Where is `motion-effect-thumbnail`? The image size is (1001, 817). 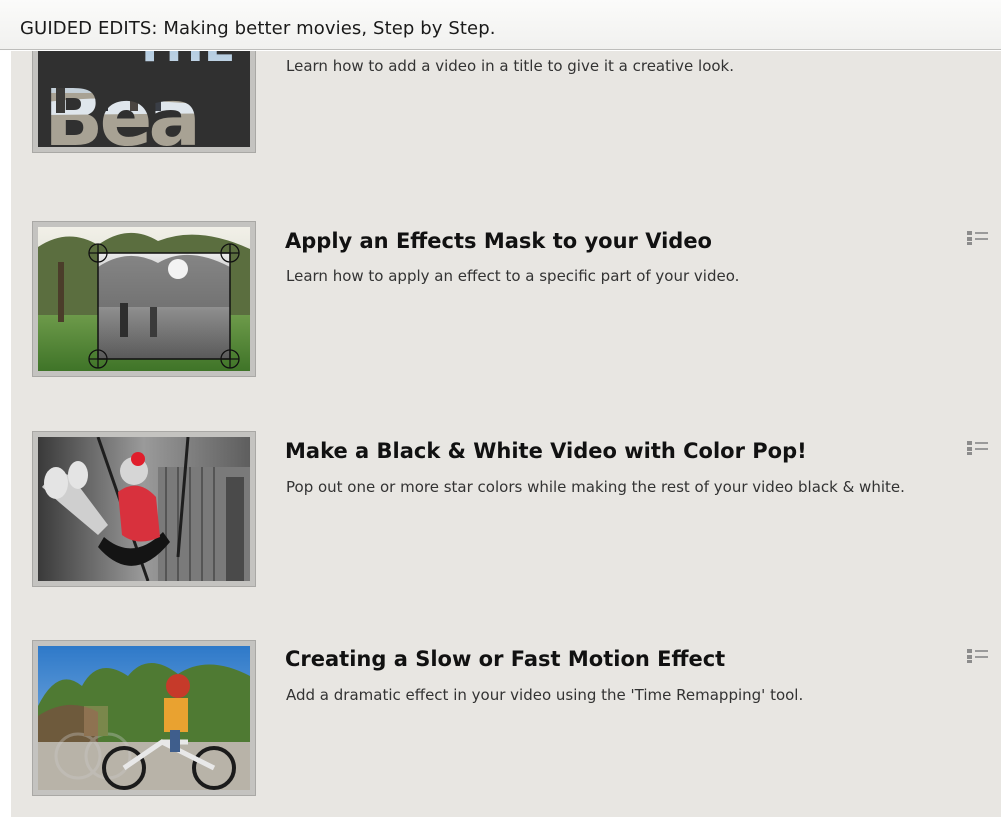
motion-effect-thumbnail is located at coordinates (144, 718).